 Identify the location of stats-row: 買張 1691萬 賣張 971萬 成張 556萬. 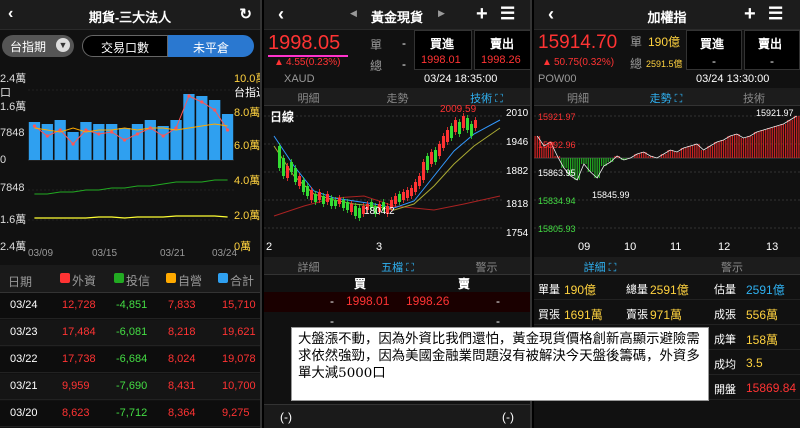
(667, 312).